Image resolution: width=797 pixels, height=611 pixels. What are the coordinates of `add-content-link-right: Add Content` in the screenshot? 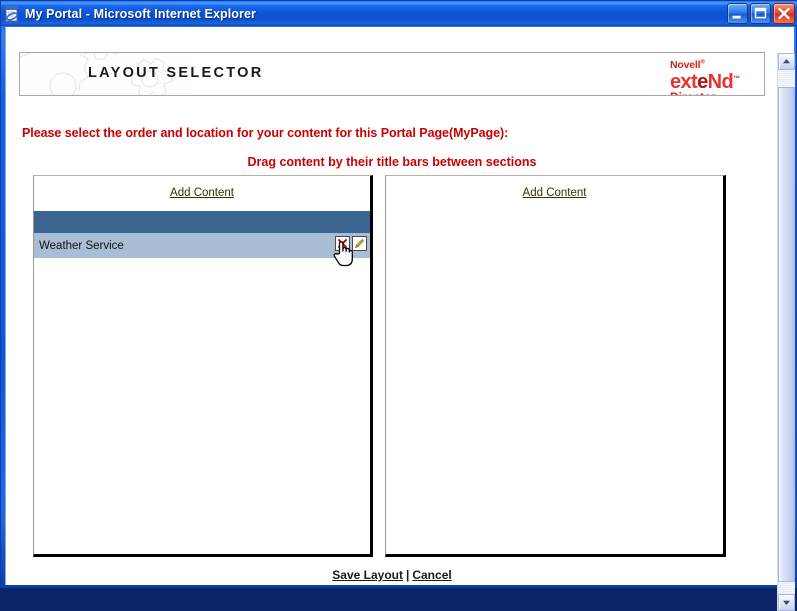 It's located at (555, 193).